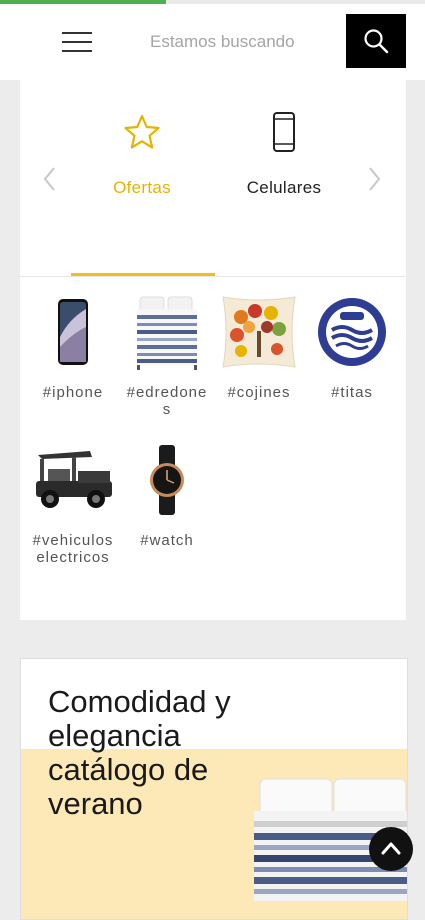 Image resolution: width=425 pixels, height=920 pixels. Describe the element at coordinates (50, 179) in the screenshot. I see `chevron-left-icon` at that location.